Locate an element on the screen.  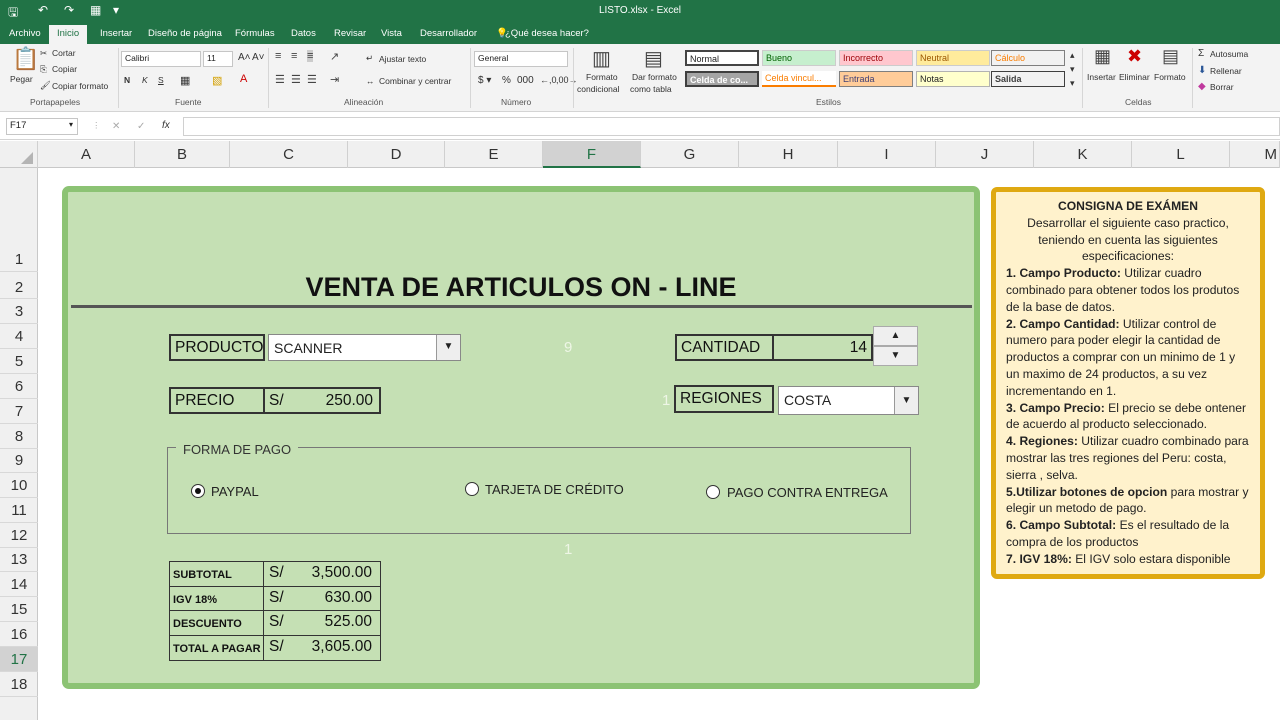
autosum-icon: Σ is located at coordinates (1201, 53).